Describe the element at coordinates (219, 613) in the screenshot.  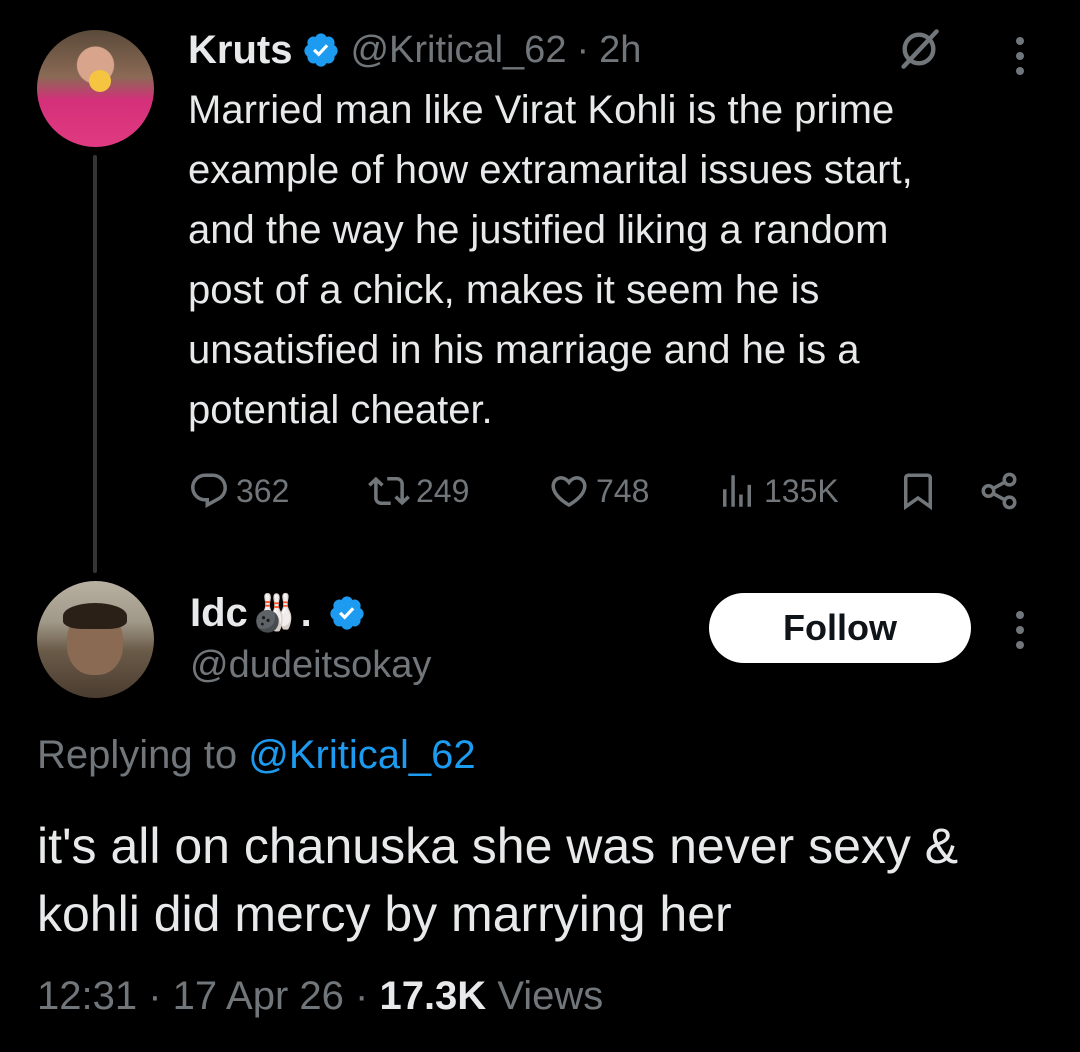
I see `reply-author-name: Idc` at that location.